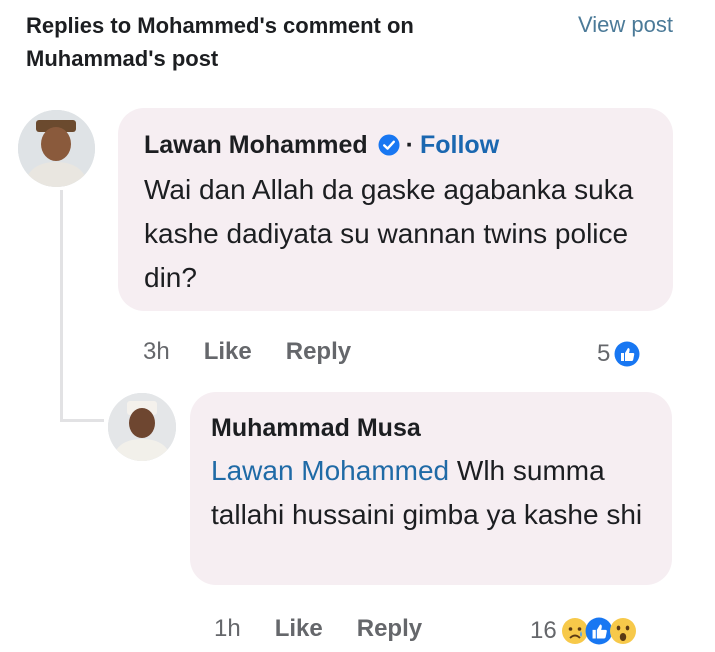 The width and height of the screenshot is (715, 652). What do you see at coordinates (583, 631) in the screenshot?
I see `reply-reactions: 16` at bounding box center [583, 631].